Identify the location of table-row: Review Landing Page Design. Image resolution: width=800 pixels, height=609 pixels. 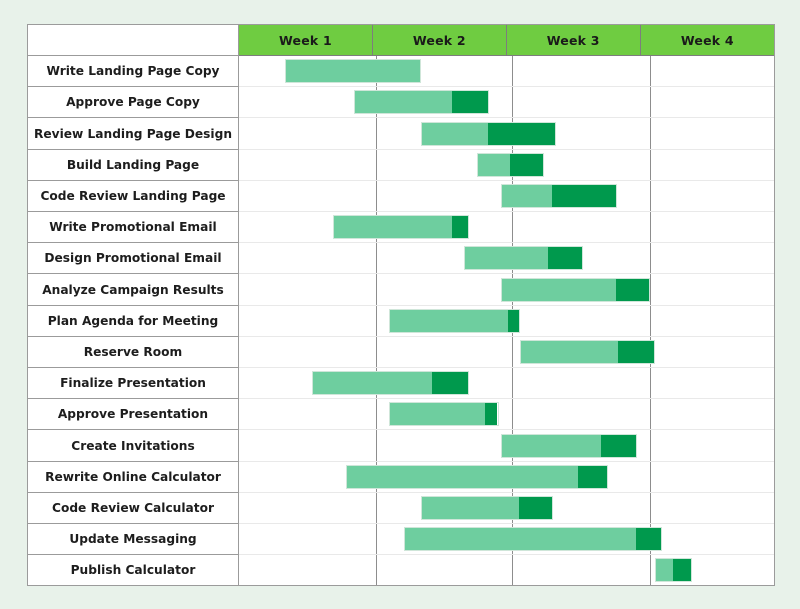
(401, 133).